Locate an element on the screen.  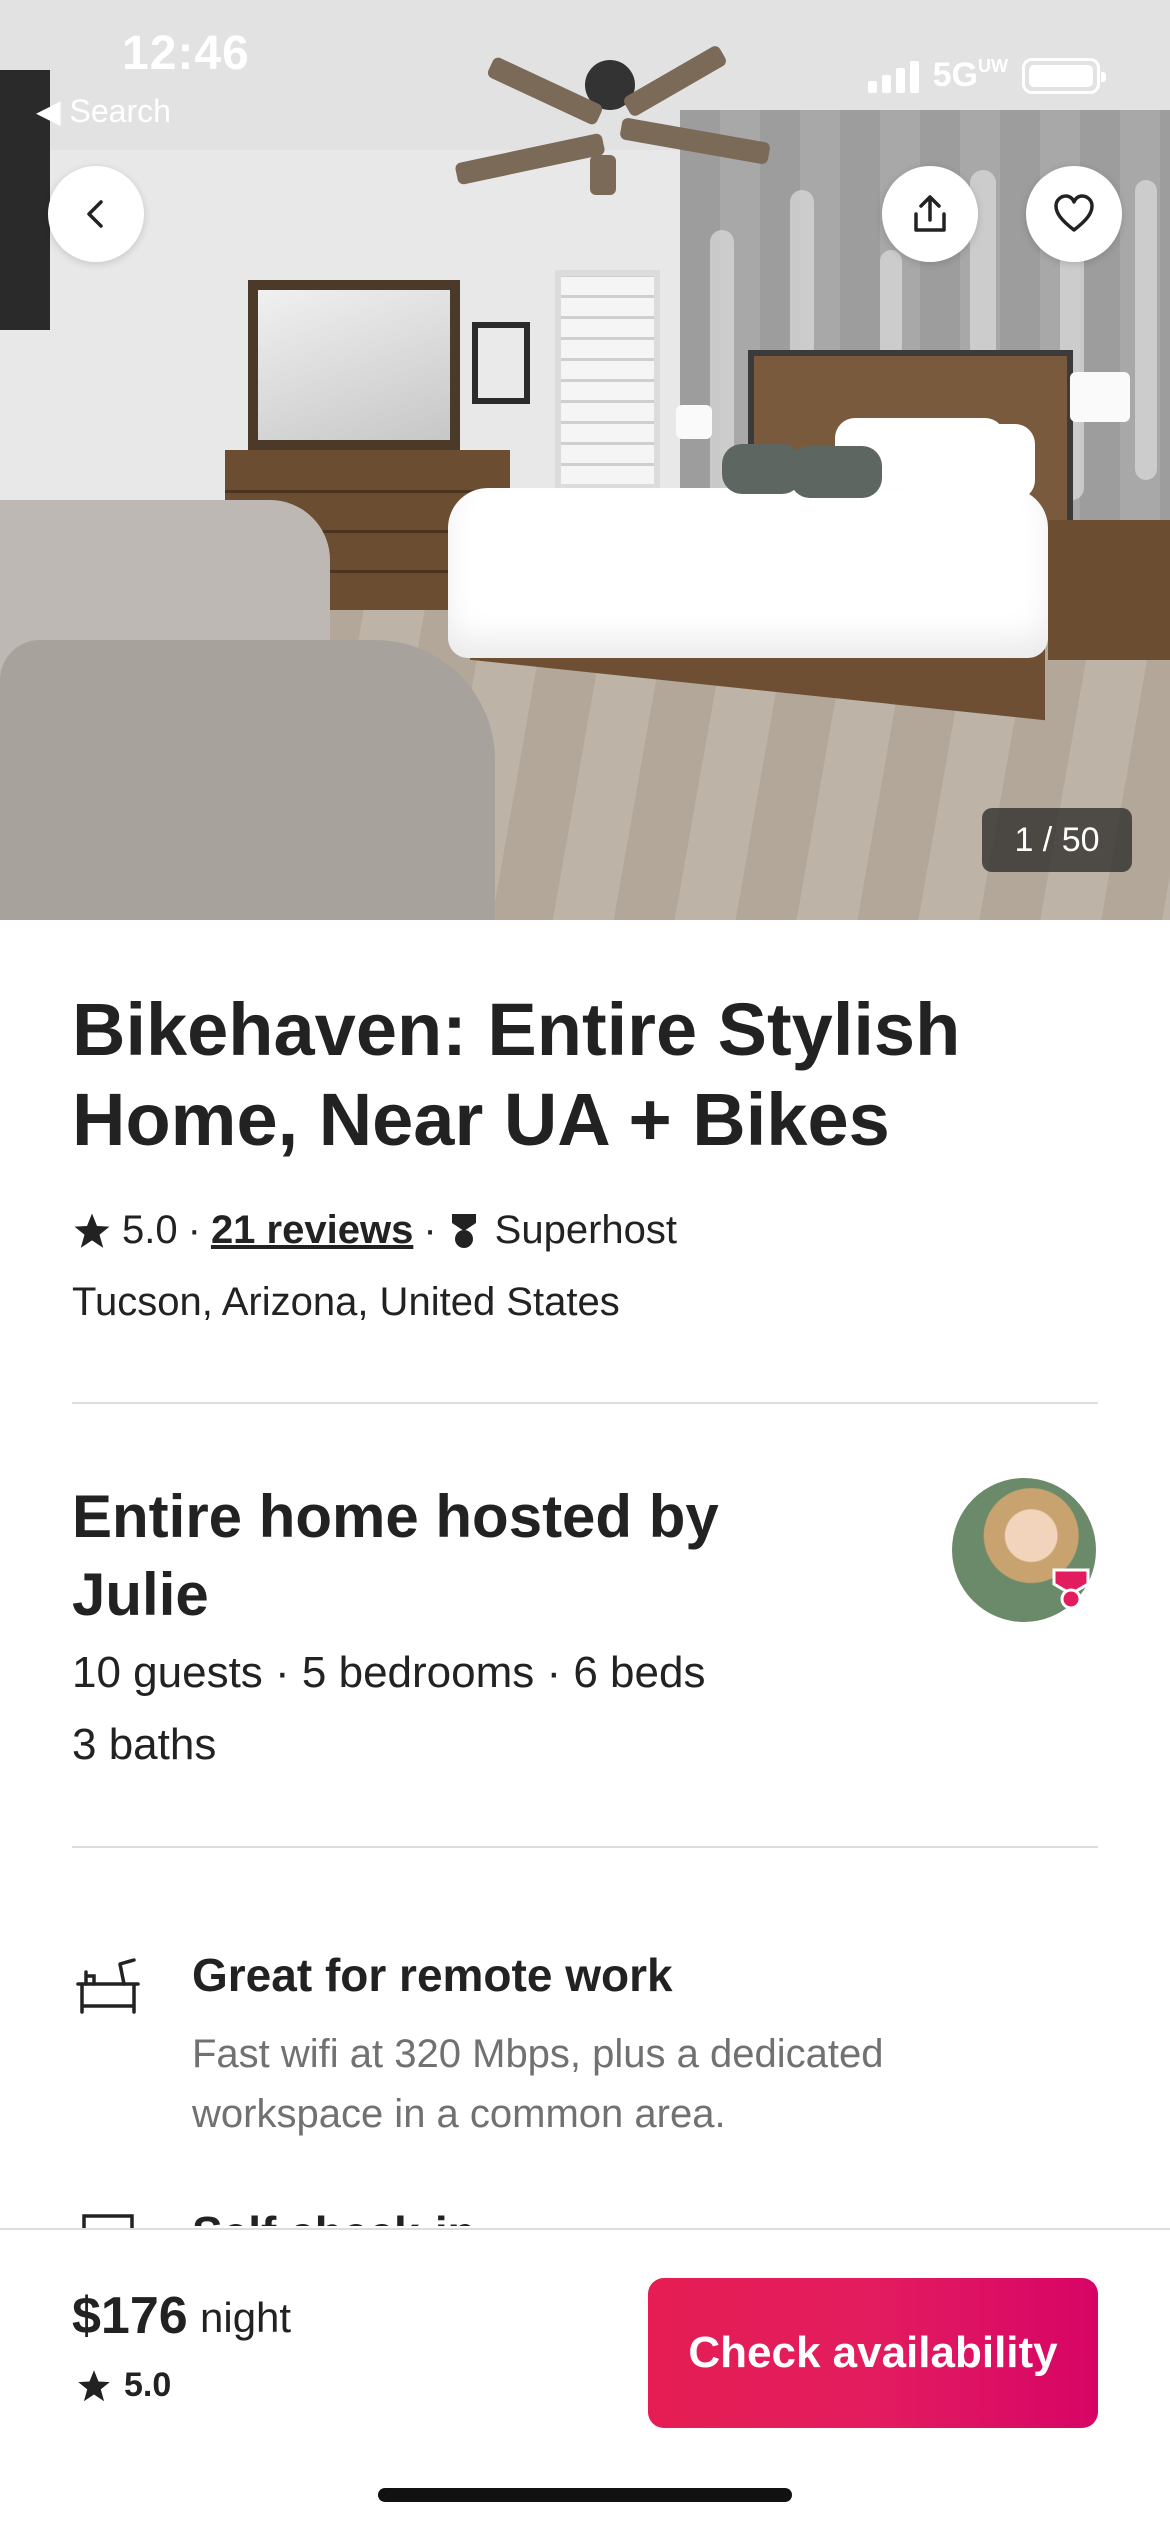
chevron-left-icon is located at coordinates (95, 214).